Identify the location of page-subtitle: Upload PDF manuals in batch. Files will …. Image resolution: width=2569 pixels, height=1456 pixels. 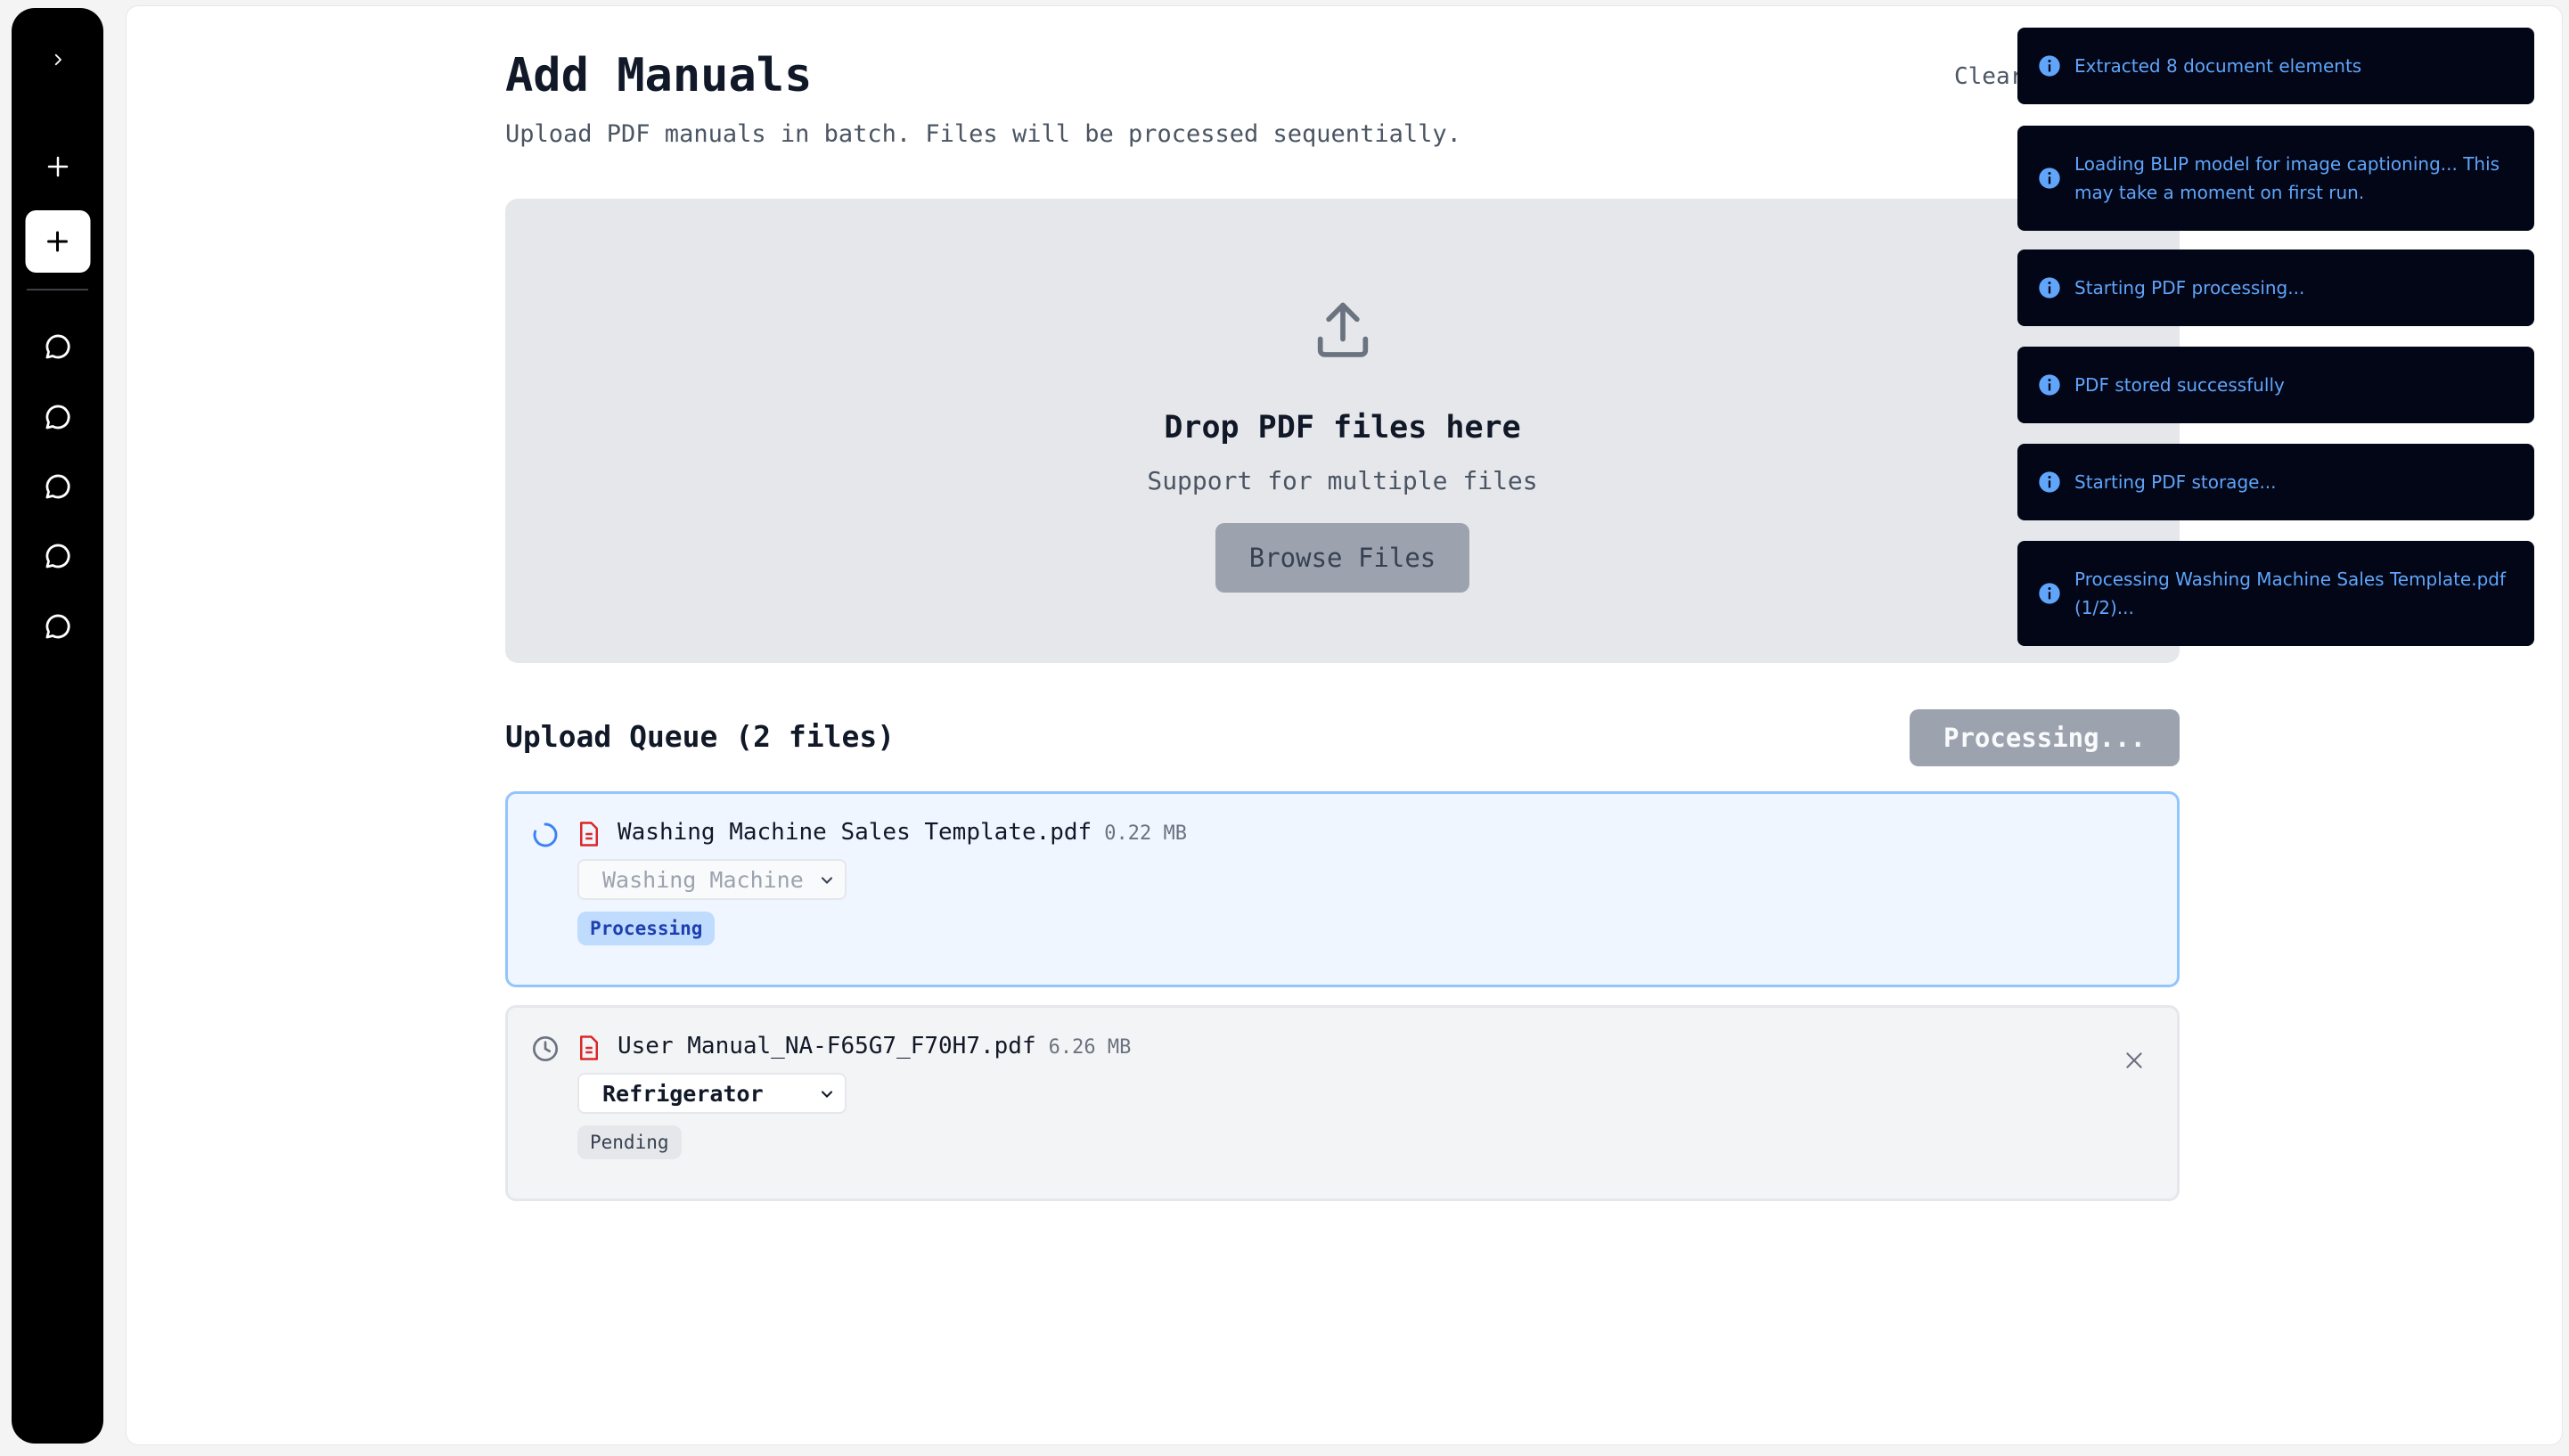
(983, 134).